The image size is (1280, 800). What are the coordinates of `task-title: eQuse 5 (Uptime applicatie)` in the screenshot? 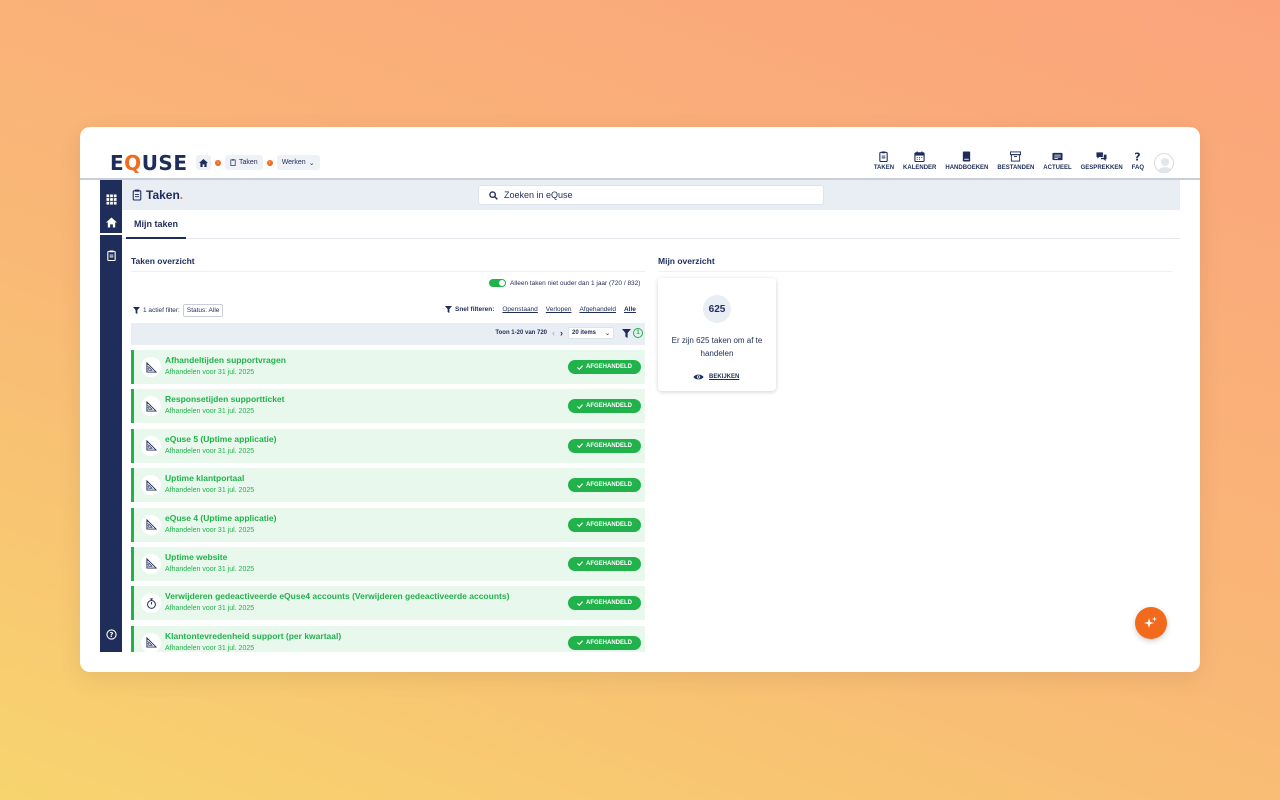 It's located at (220, 439).